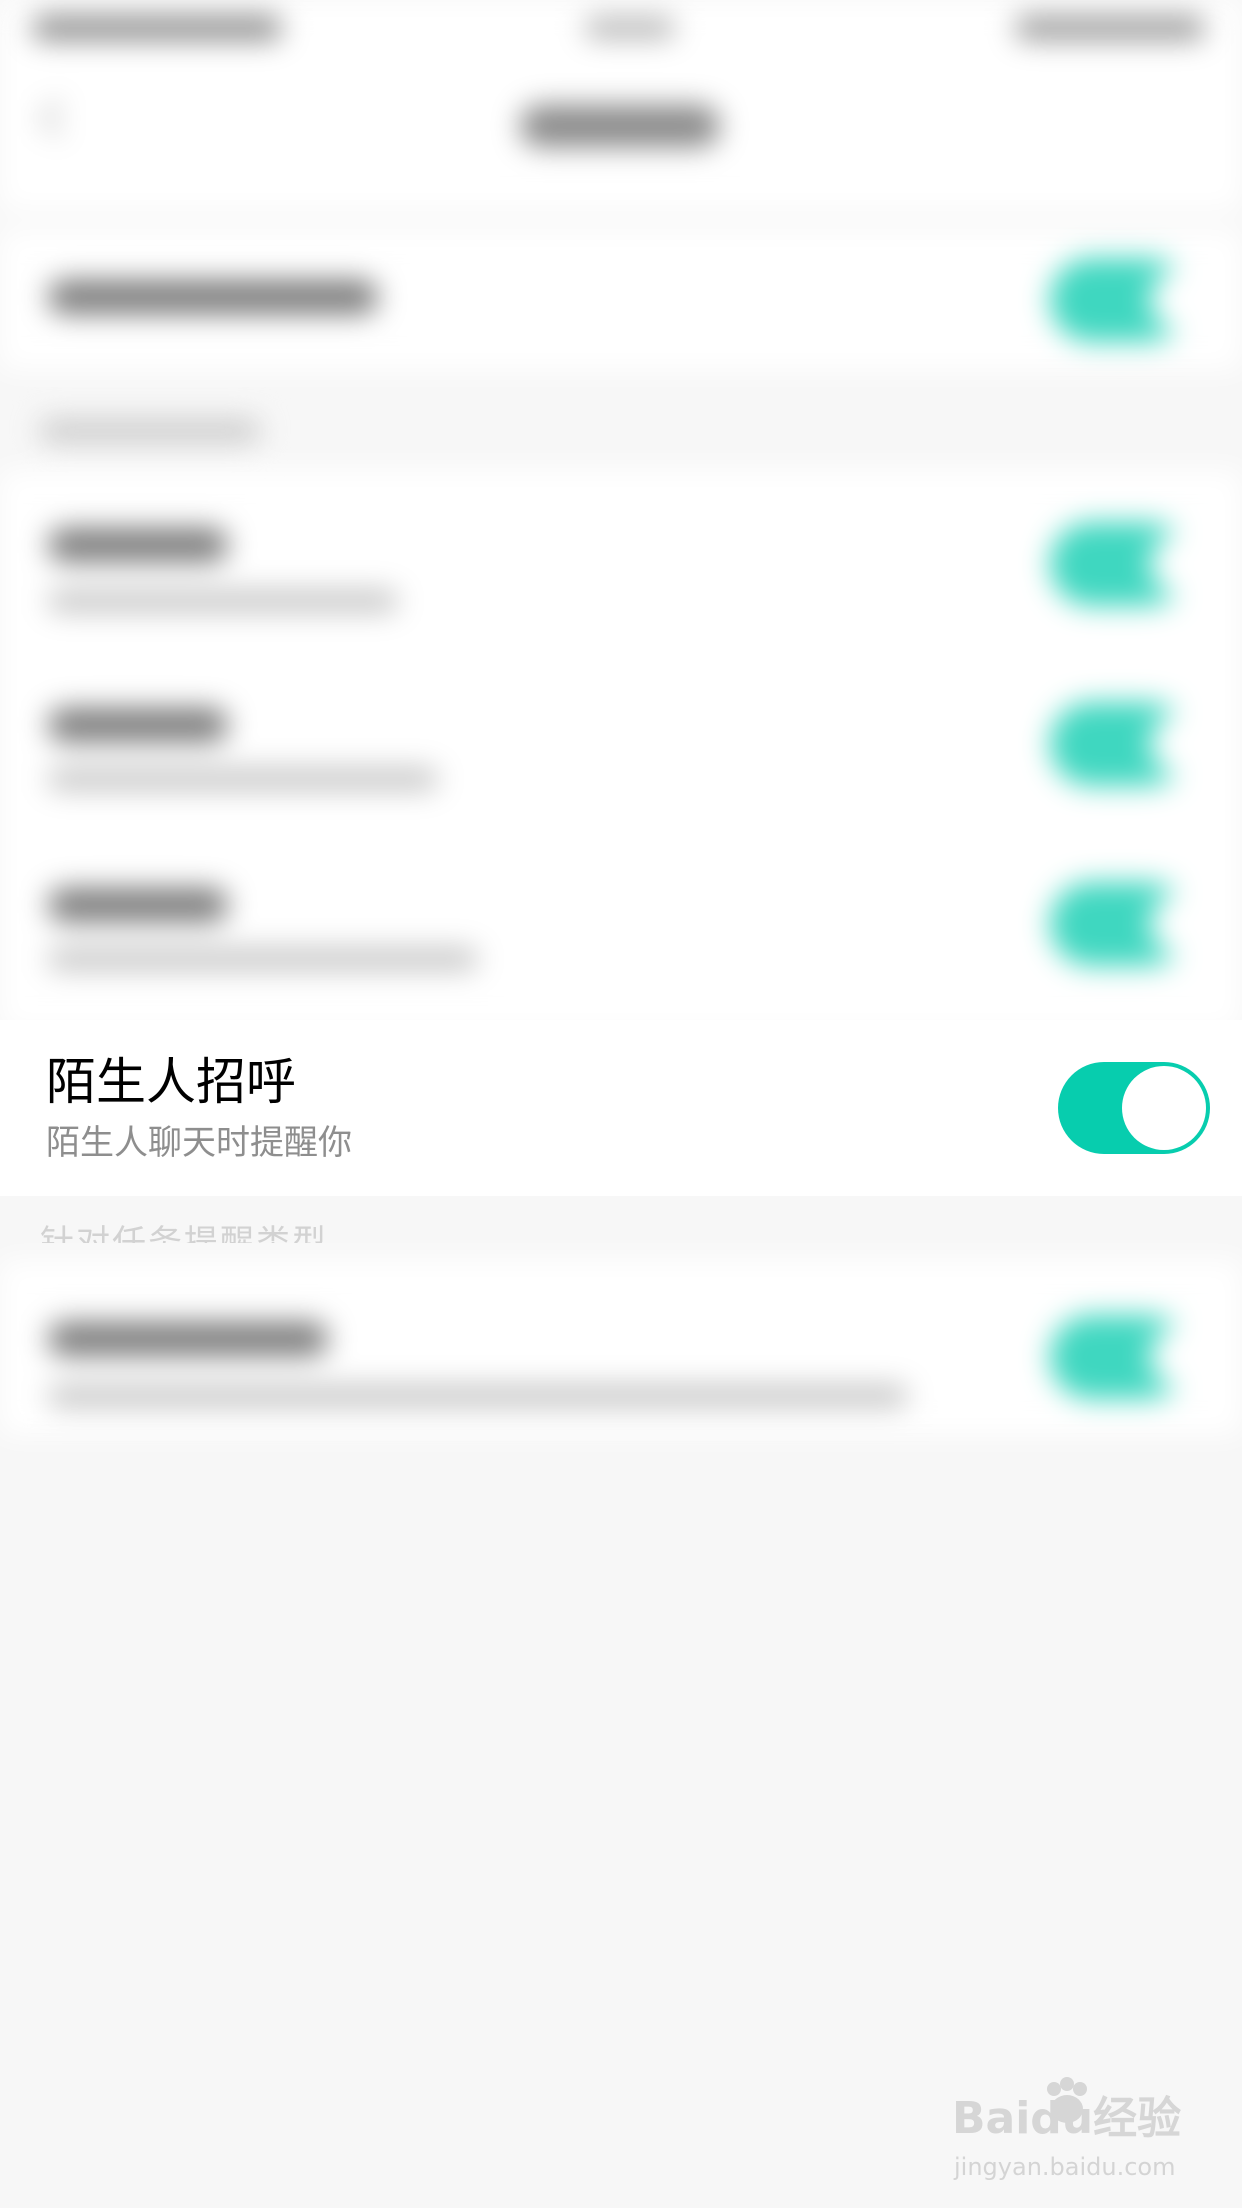  I want to click on watermark: Baidu经验 jingyan.baidu.com, so click(1070, 2130).